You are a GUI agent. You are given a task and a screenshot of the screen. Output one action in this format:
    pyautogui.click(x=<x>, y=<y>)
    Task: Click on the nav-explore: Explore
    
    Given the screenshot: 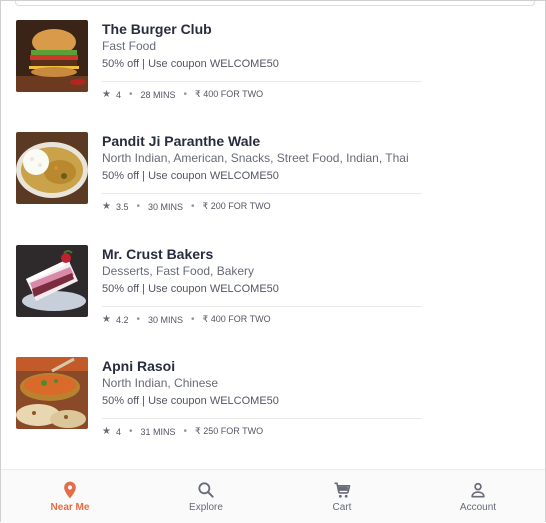 What is the action you would take?
    pyautogui.click(x=206, y=496)
    